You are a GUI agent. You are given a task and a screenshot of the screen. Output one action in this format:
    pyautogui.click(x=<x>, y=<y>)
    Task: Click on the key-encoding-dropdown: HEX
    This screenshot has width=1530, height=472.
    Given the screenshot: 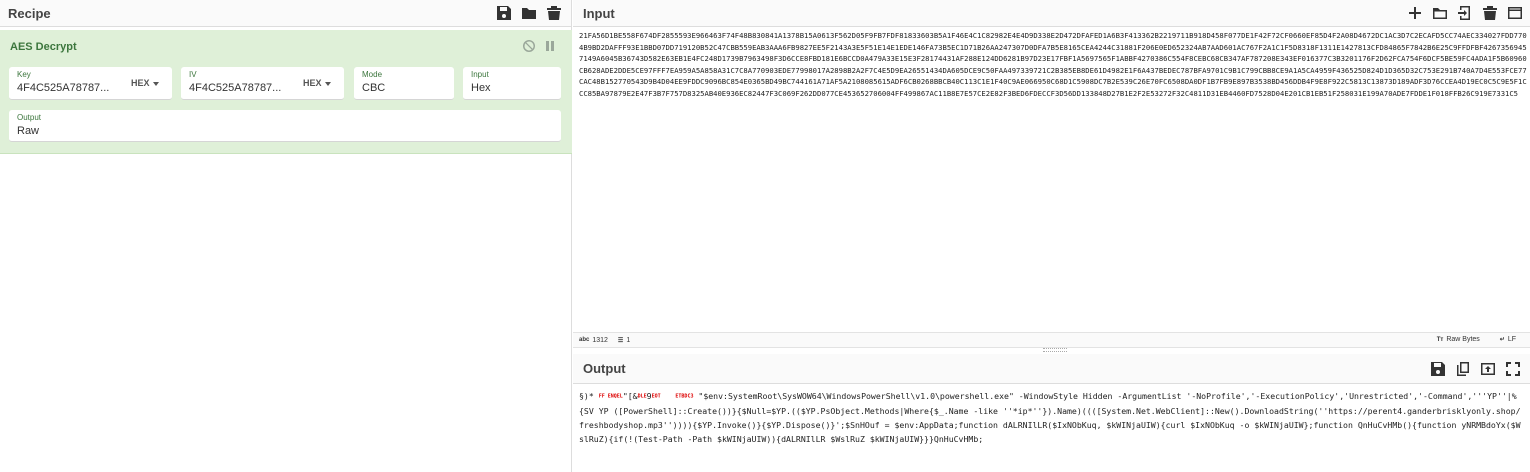 What is the action you would take?
    pyautogui.click(x=145, y=83)
    